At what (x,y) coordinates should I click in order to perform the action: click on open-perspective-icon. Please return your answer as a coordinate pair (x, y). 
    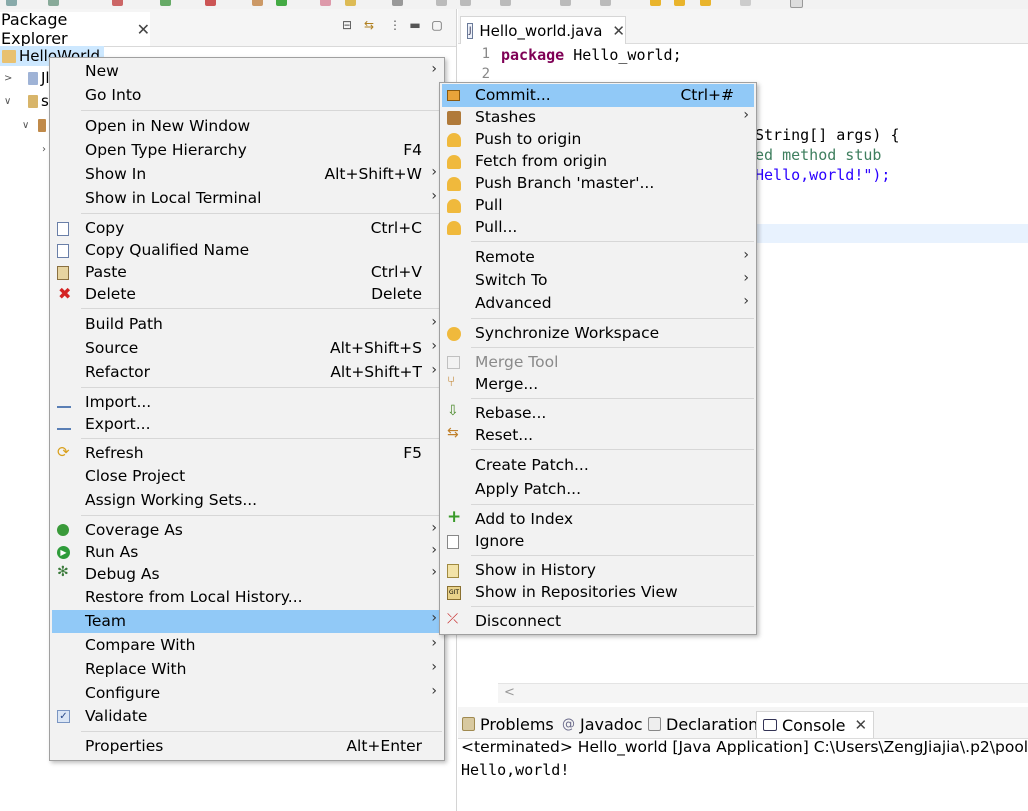
    Looking at the image, I should click on (796, 4).